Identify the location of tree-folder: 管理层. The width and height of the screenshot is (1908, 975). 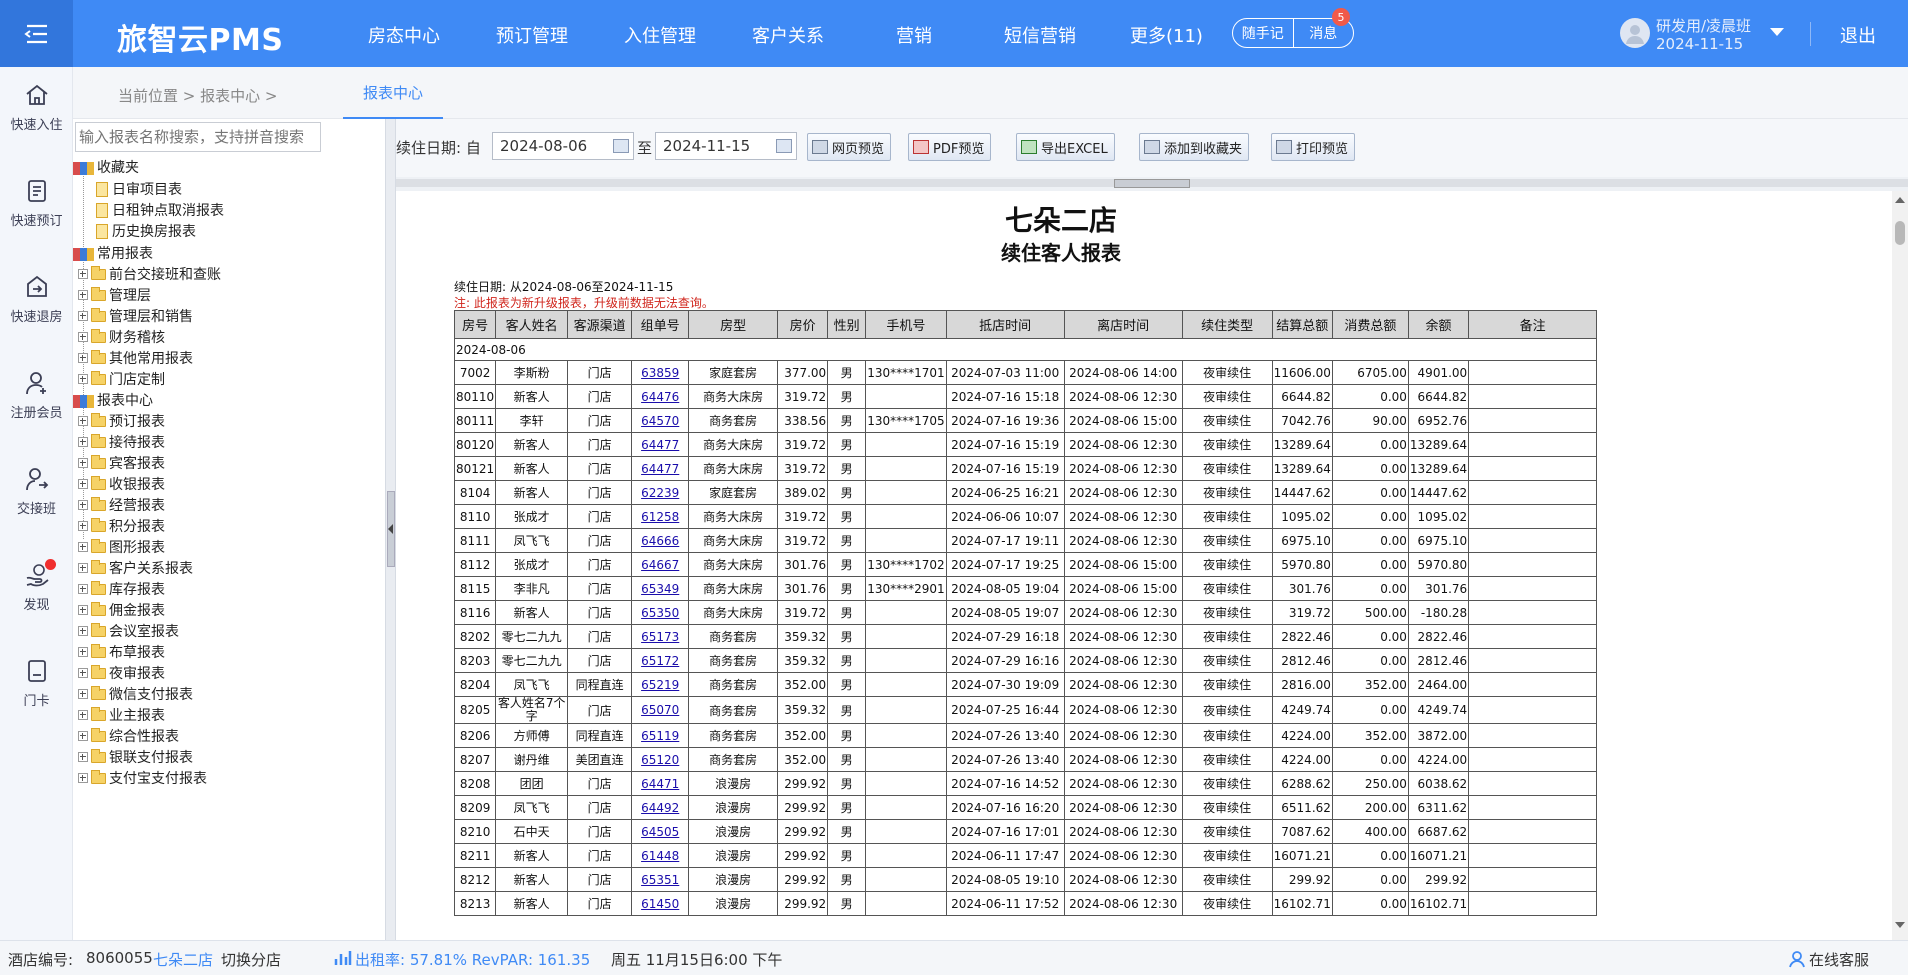
(114, 295).